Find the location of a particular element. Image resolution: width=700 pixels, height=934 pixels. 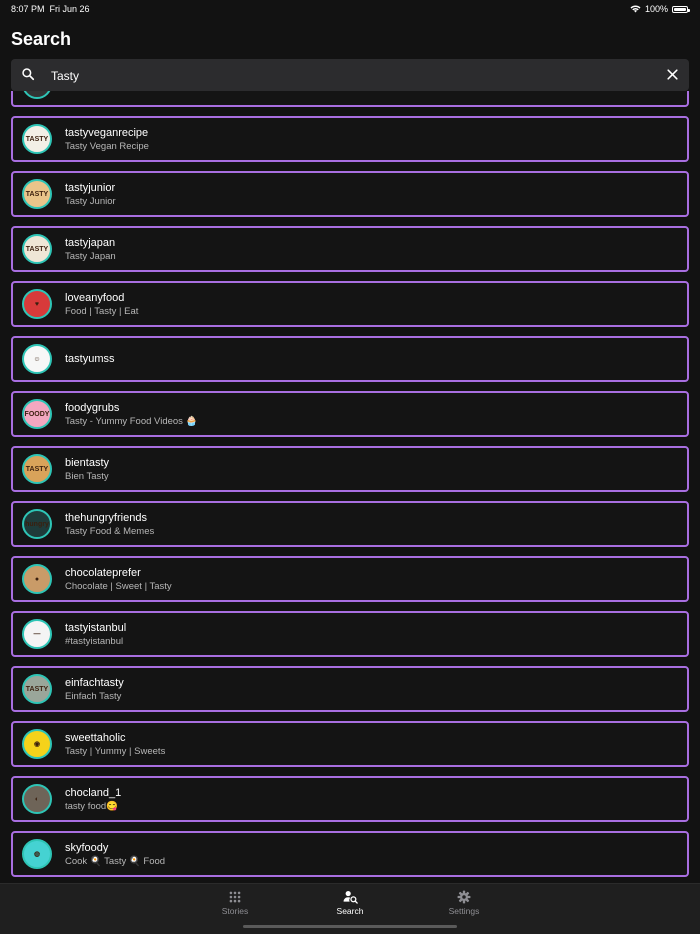

result-username: tastyumss is located at coordinates (90, 359).